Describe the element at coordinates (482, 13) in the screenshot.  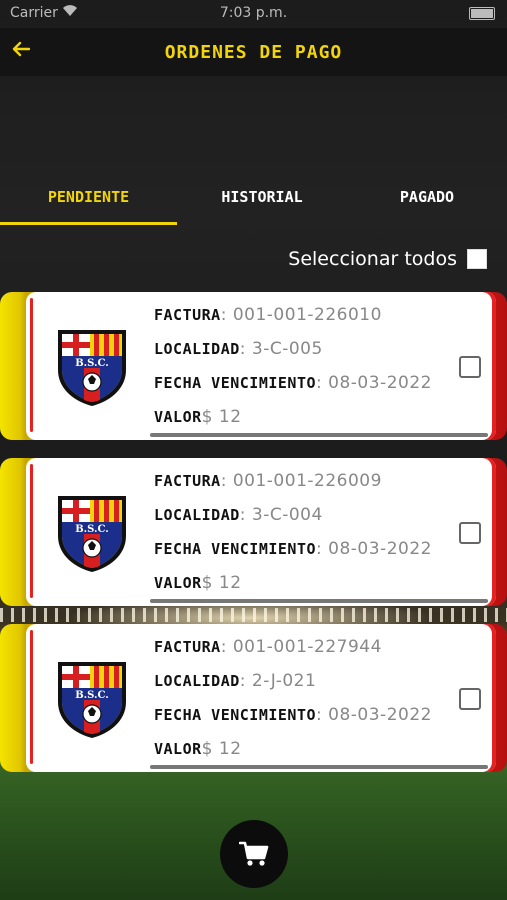
I see `battery-icon` at that location.